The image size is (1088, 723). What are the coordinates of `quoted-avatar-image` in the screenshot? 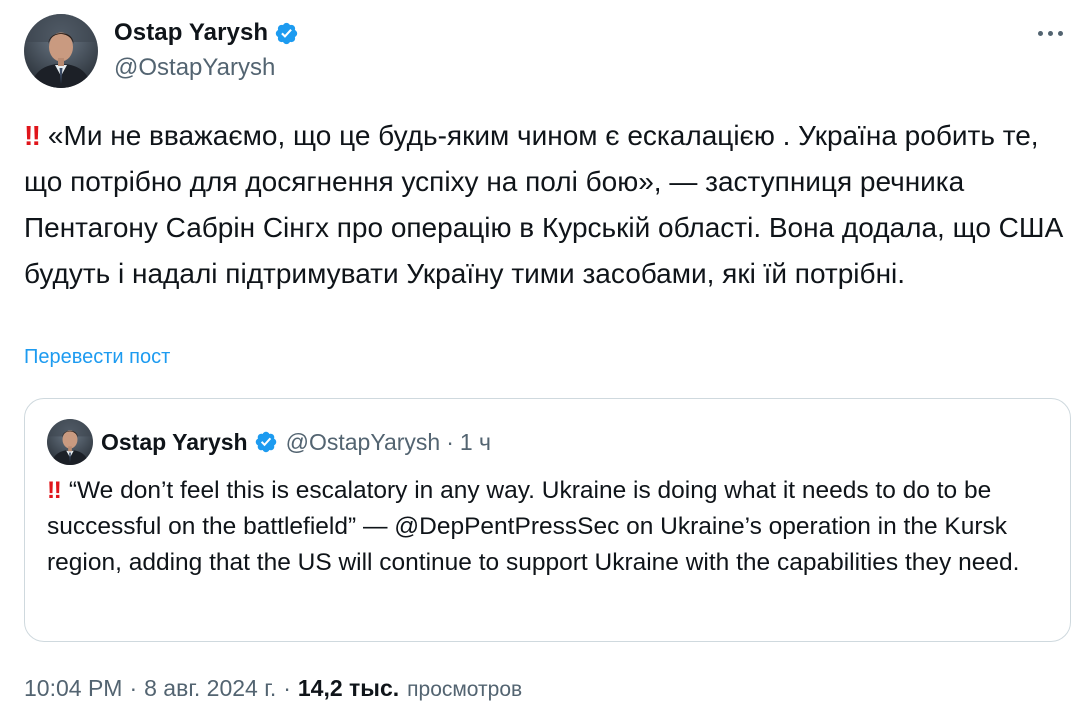 It's located at (70, 442).